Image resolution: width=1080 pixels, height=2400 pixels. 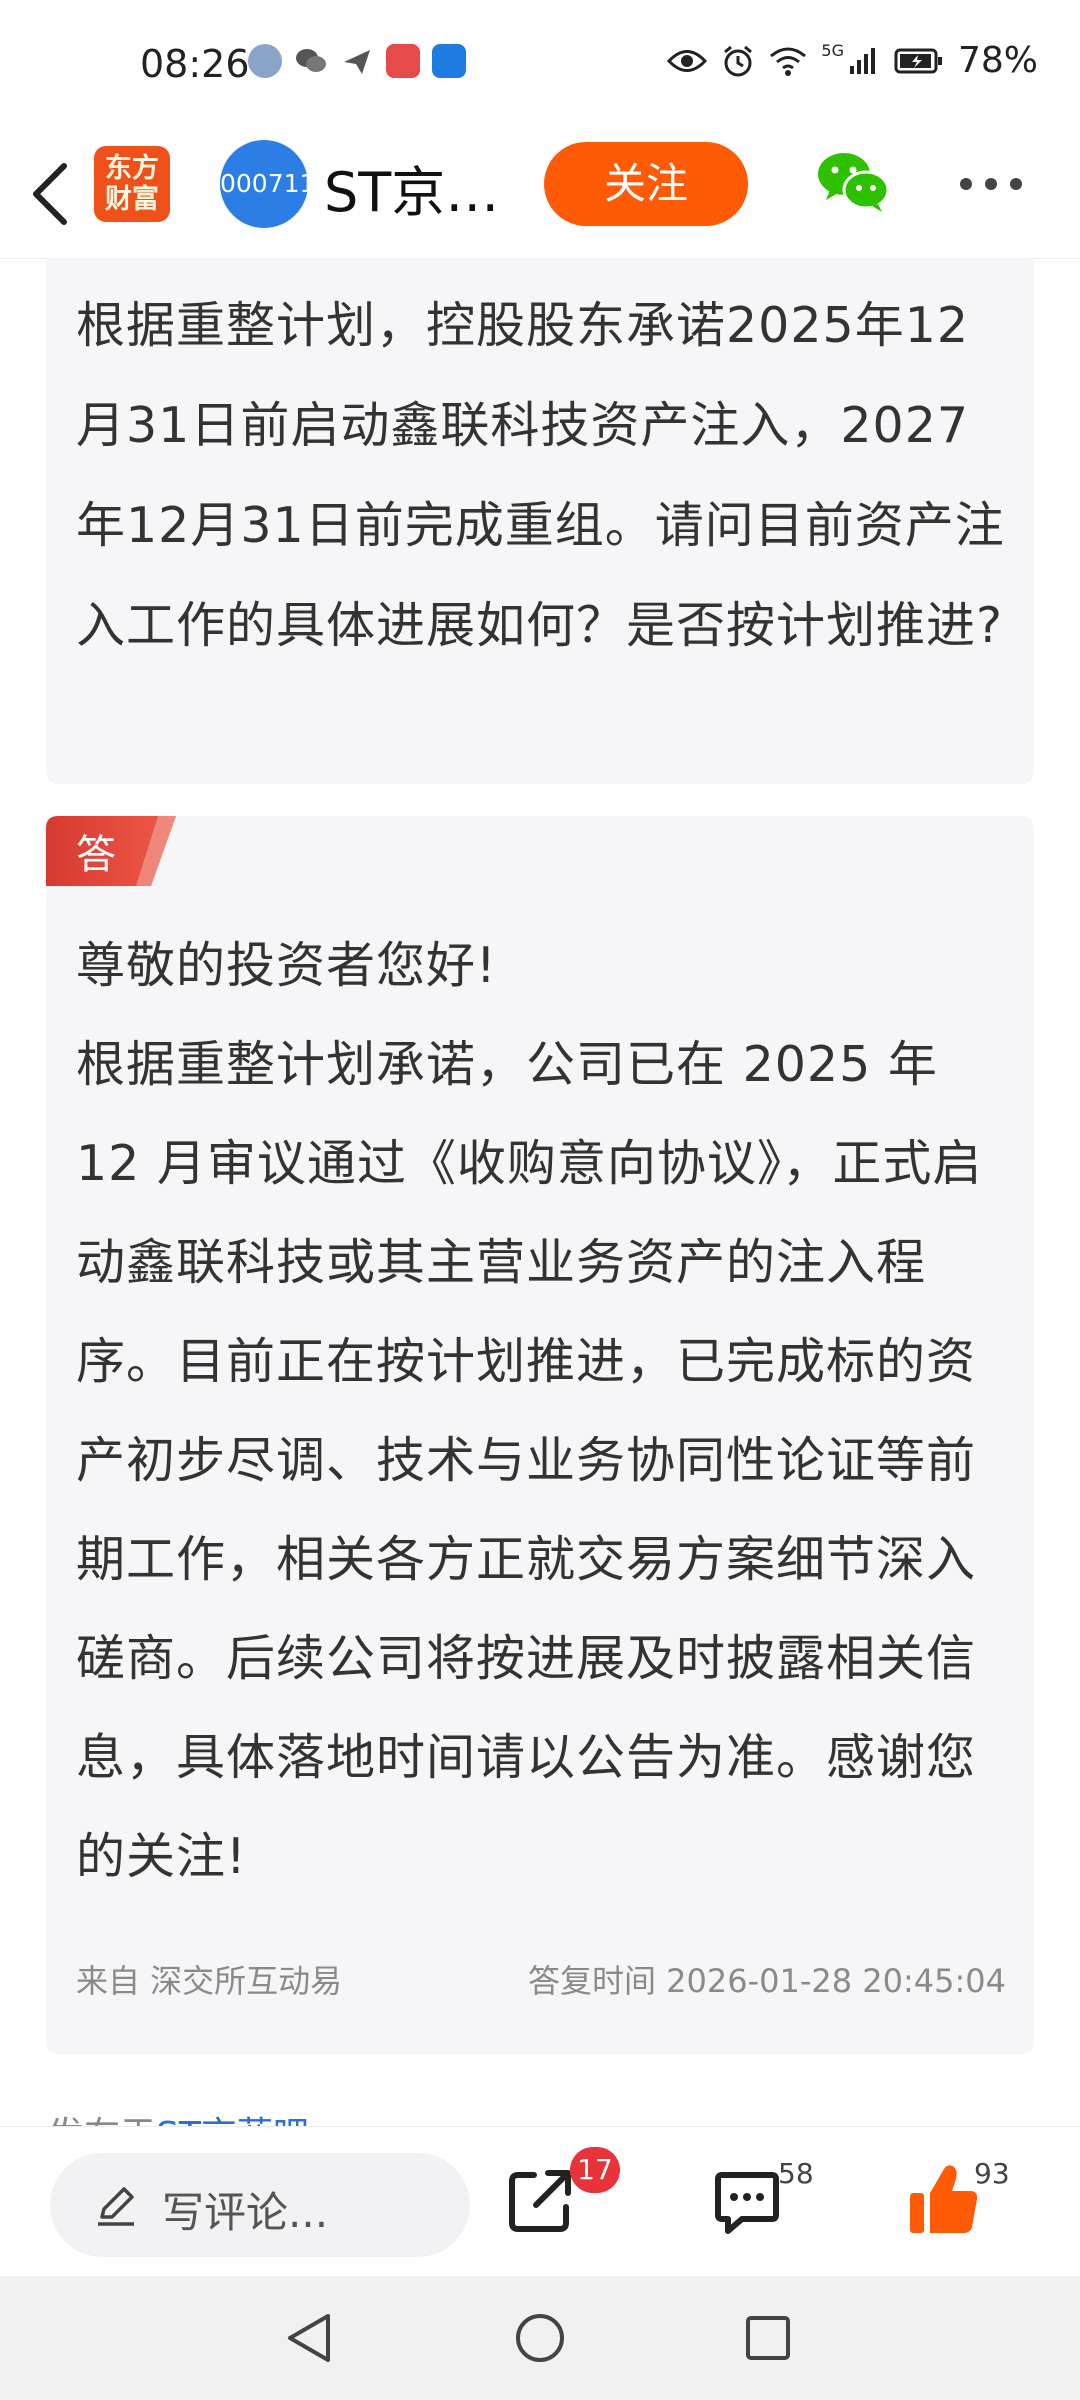 I want to click on back-icon, so click(x=50, y=194).